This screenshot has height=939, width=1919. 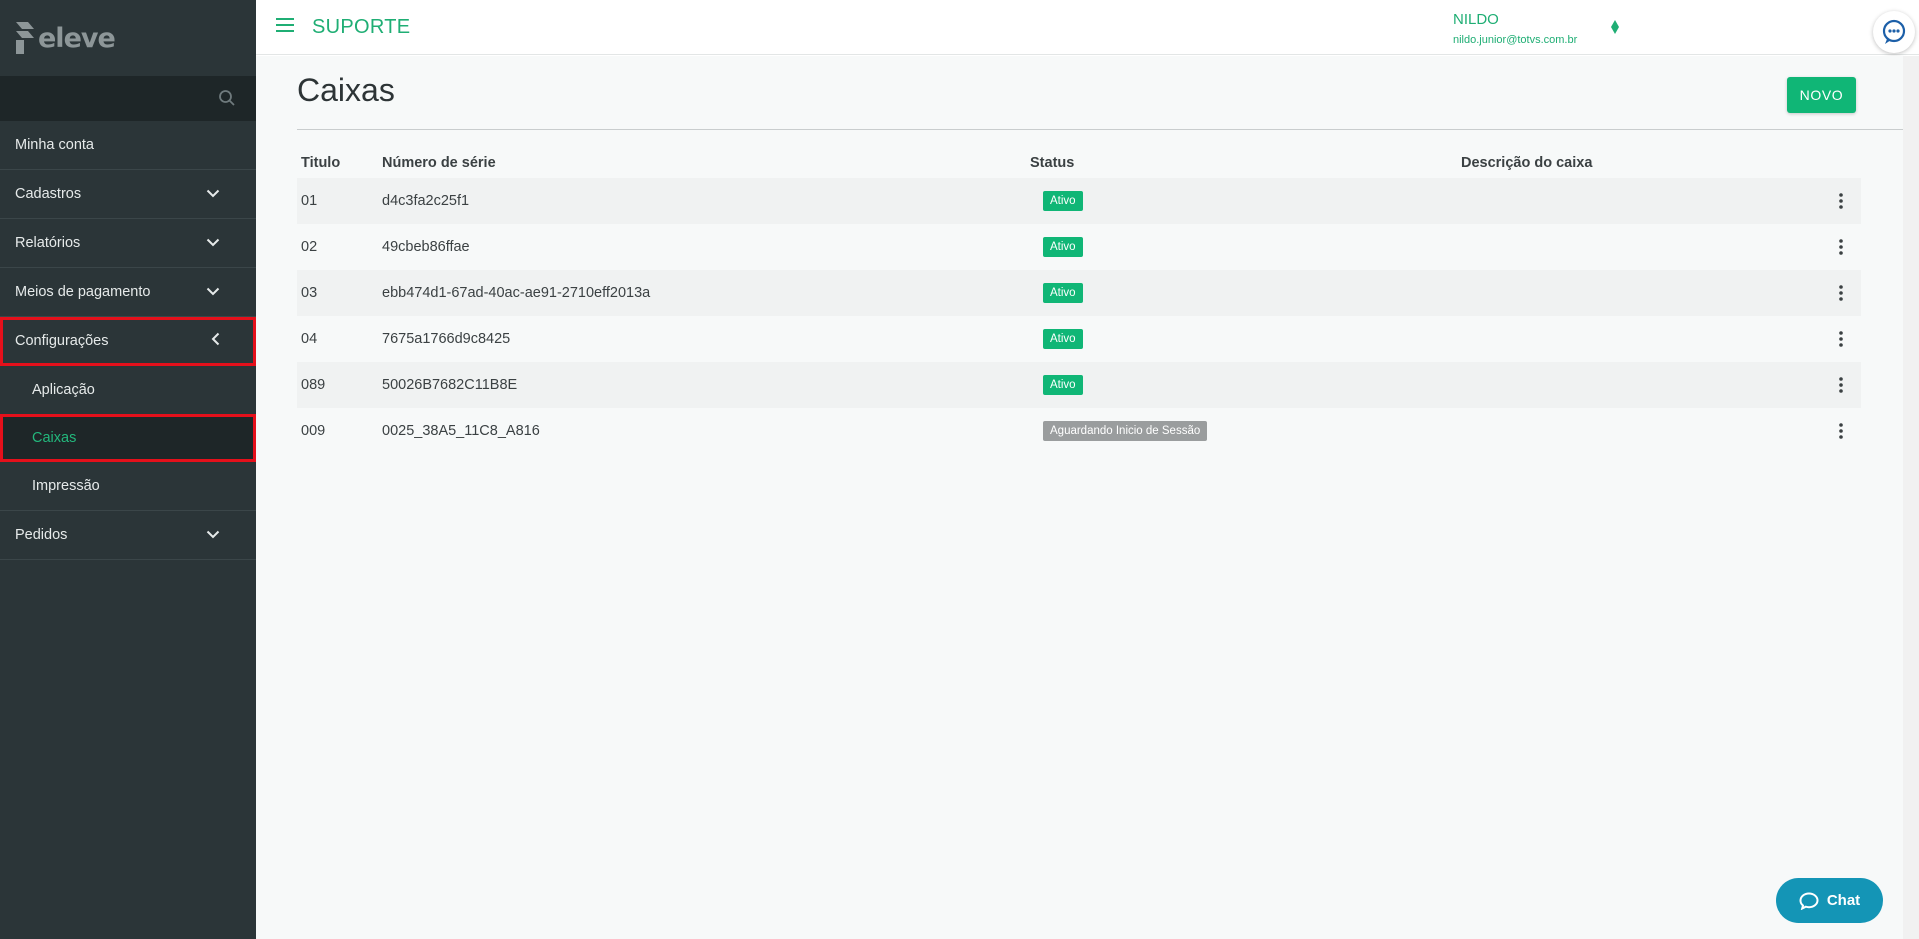 What do you see at coordinates (706, 163) in the screenshot?
I see `column-header-serie: Número de série` at bounding box center [706, 163].